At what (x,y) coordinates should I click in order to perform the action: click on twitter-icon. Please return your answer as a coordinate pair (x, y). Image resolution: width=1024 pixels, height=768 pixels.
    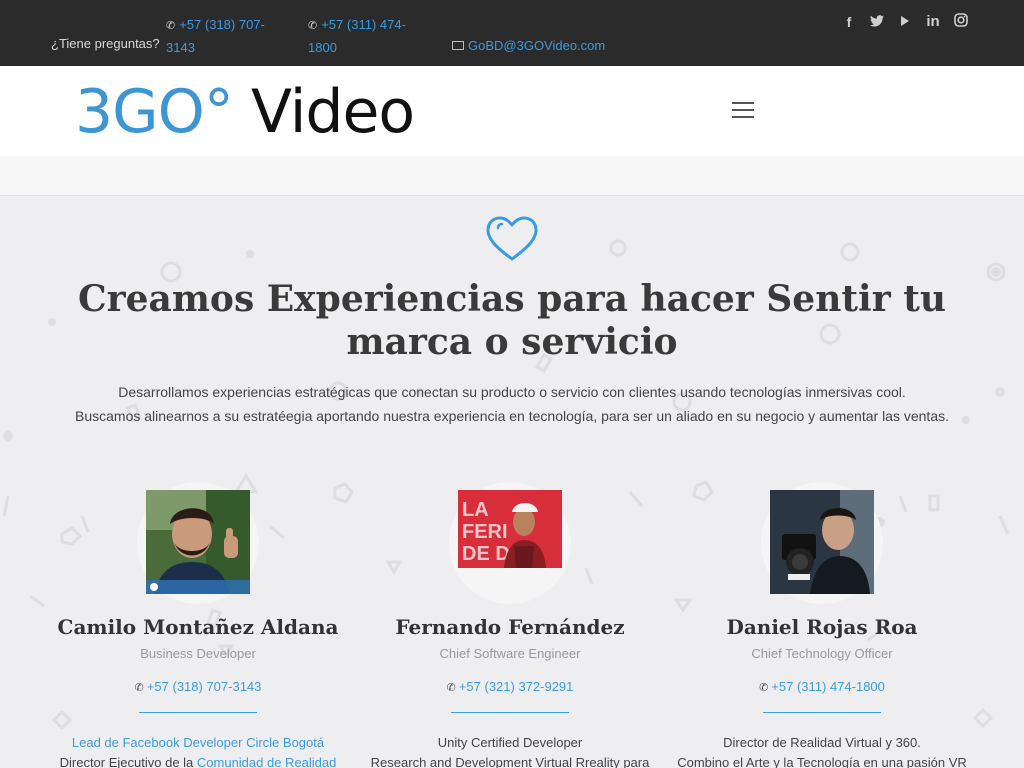
    Looking at the image, I should click on (877, 22).